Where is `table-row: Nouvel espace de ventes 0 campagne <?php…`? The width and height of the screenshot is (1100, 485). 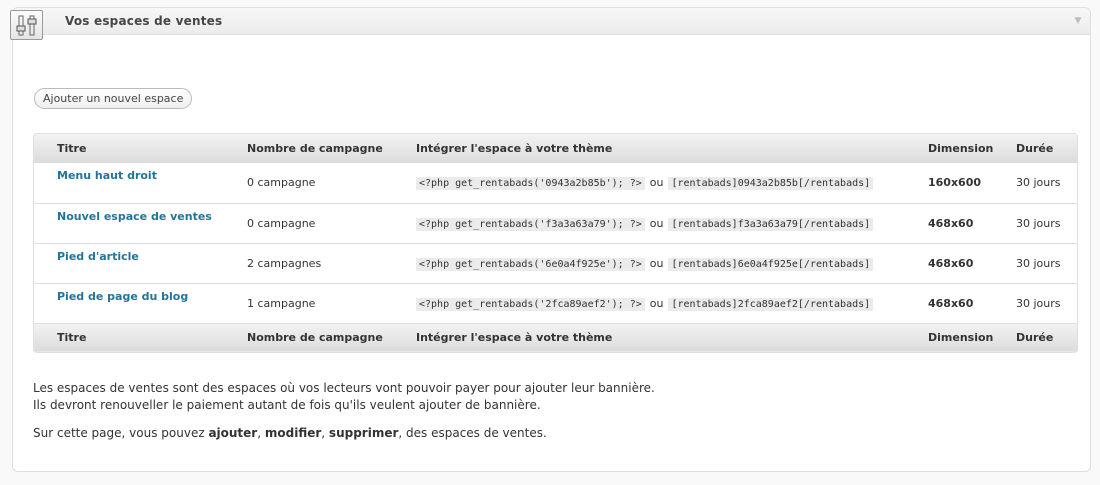
table-row: Nouvel espace de ventes 0 campagne <?php… is located at coordinates (555, 223).